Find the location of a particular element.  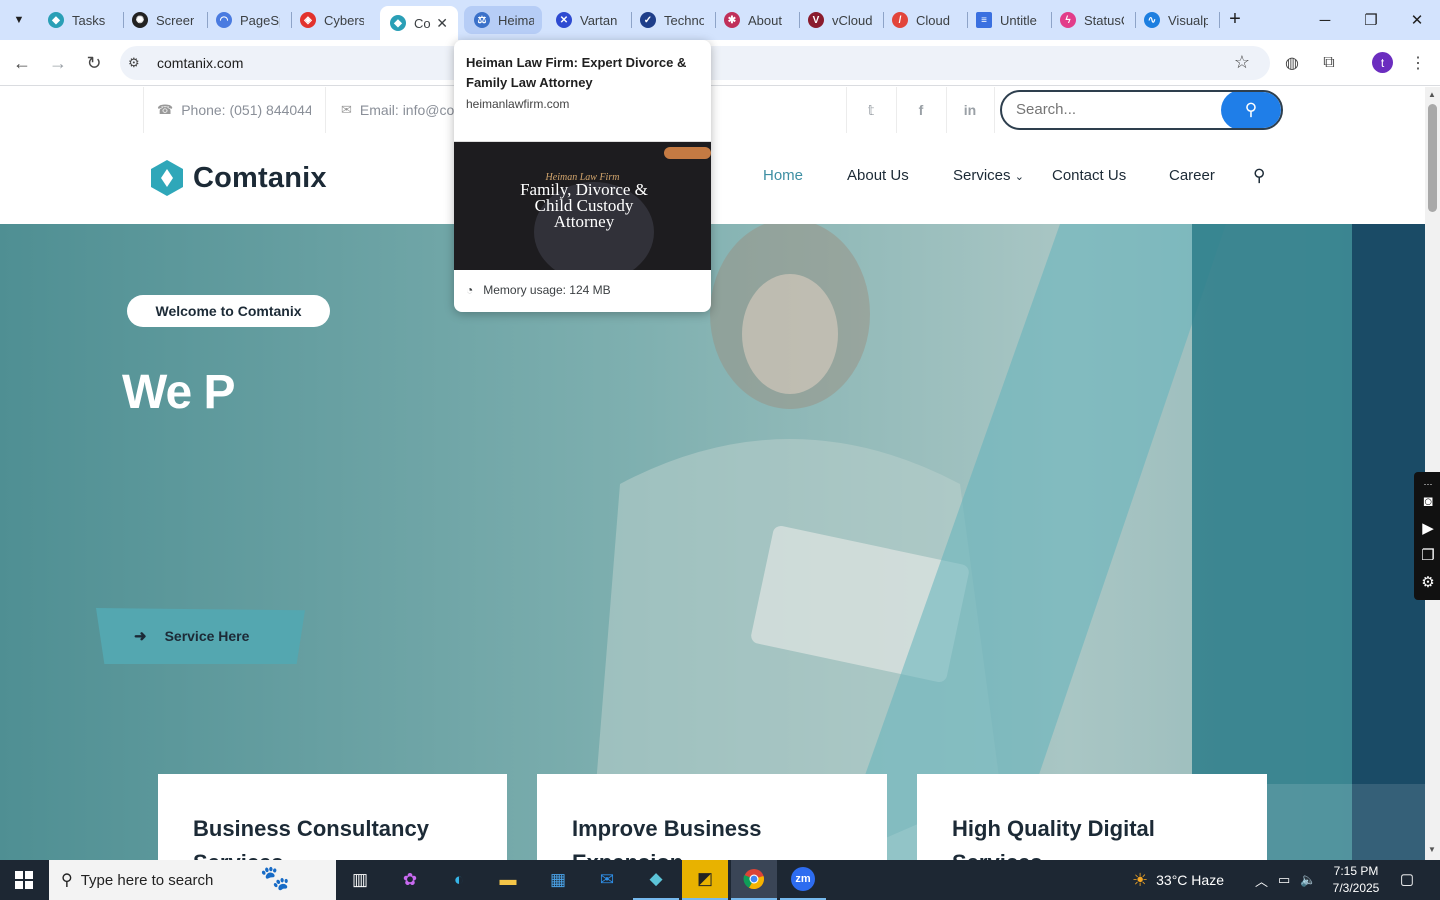

system-clock: 7:15 PM 7/3/2025 is located at coordinates (1356, 880).